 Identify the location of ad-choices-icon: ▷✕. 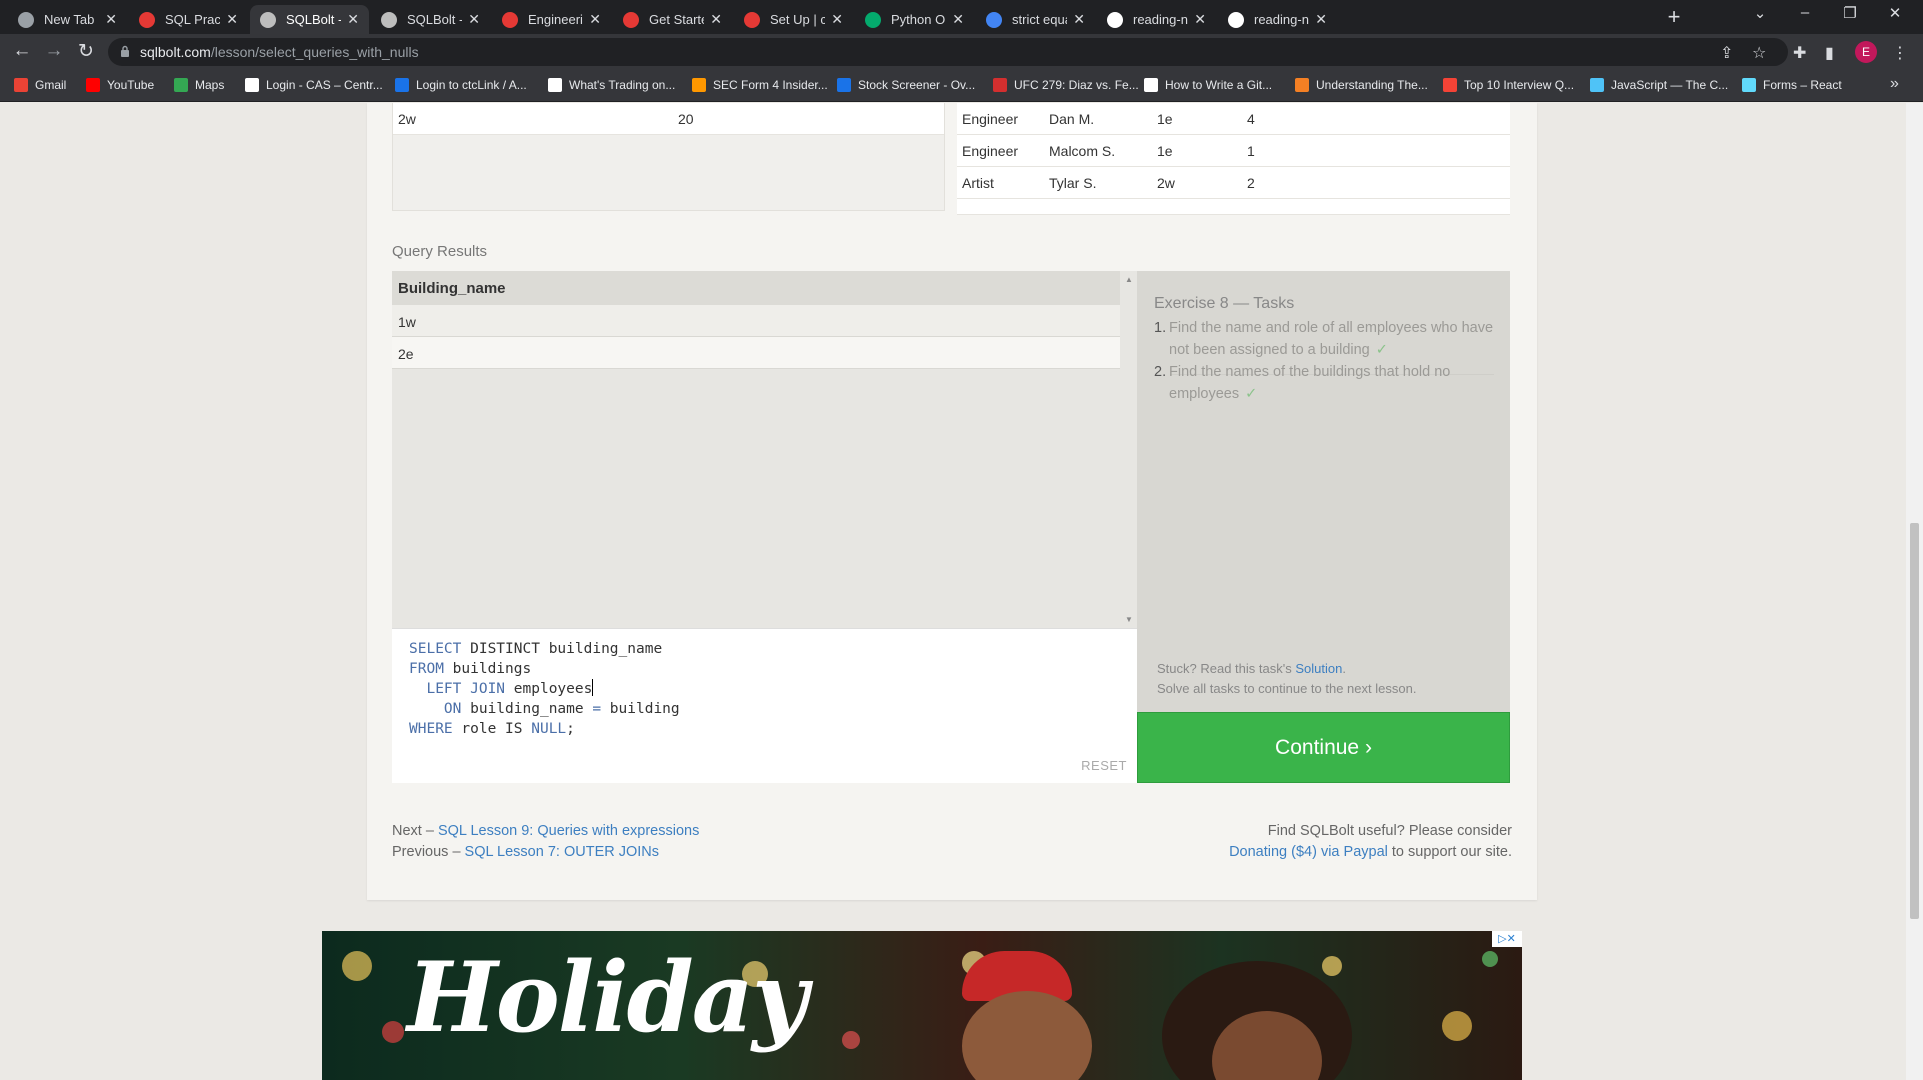
(1507, 939).